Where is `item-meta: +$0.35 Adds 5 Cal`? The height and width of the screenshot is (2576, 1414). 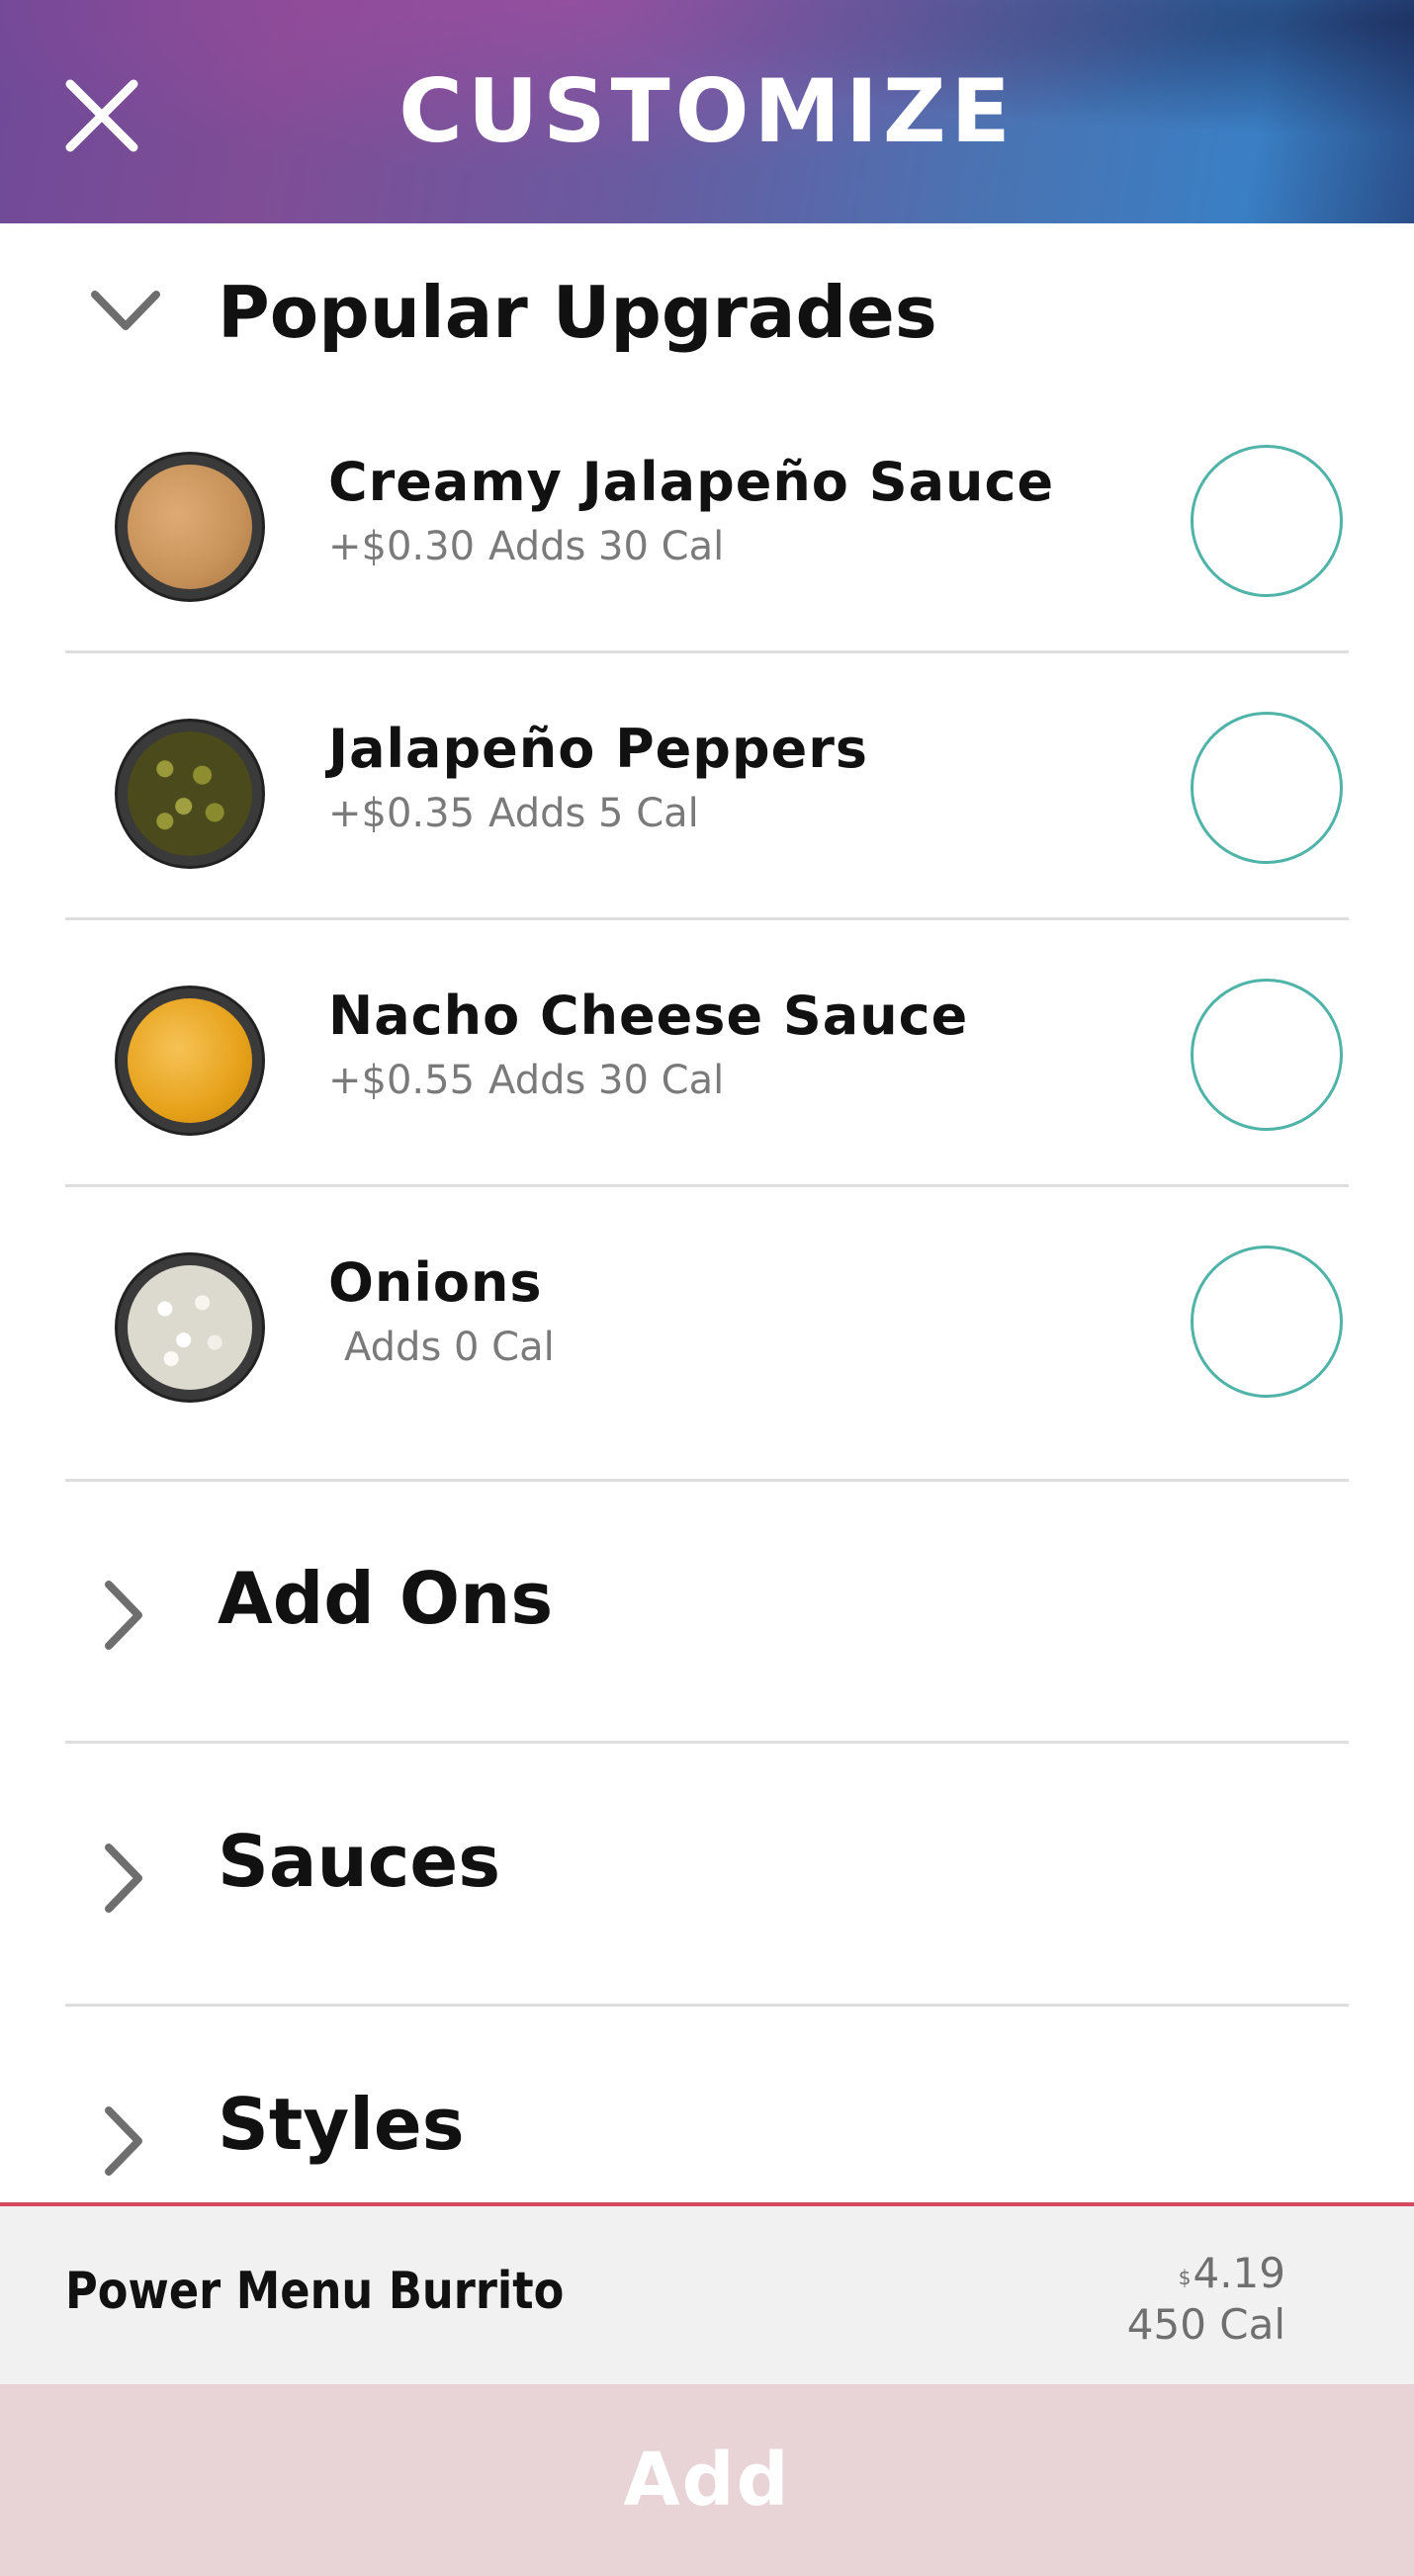 item-meta: +$0.35 Adds 5 Cal is located at coordinates (520, 813).